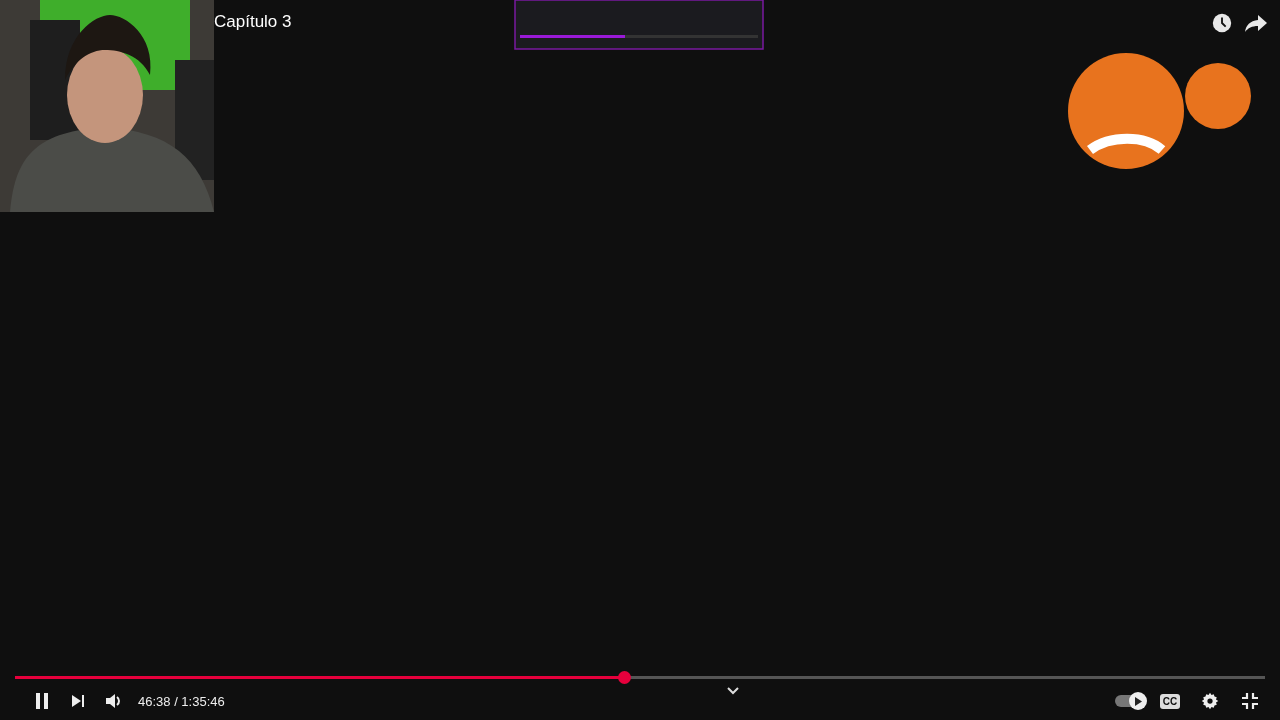  I want to click on watch-later-button, so click(1222, 23).